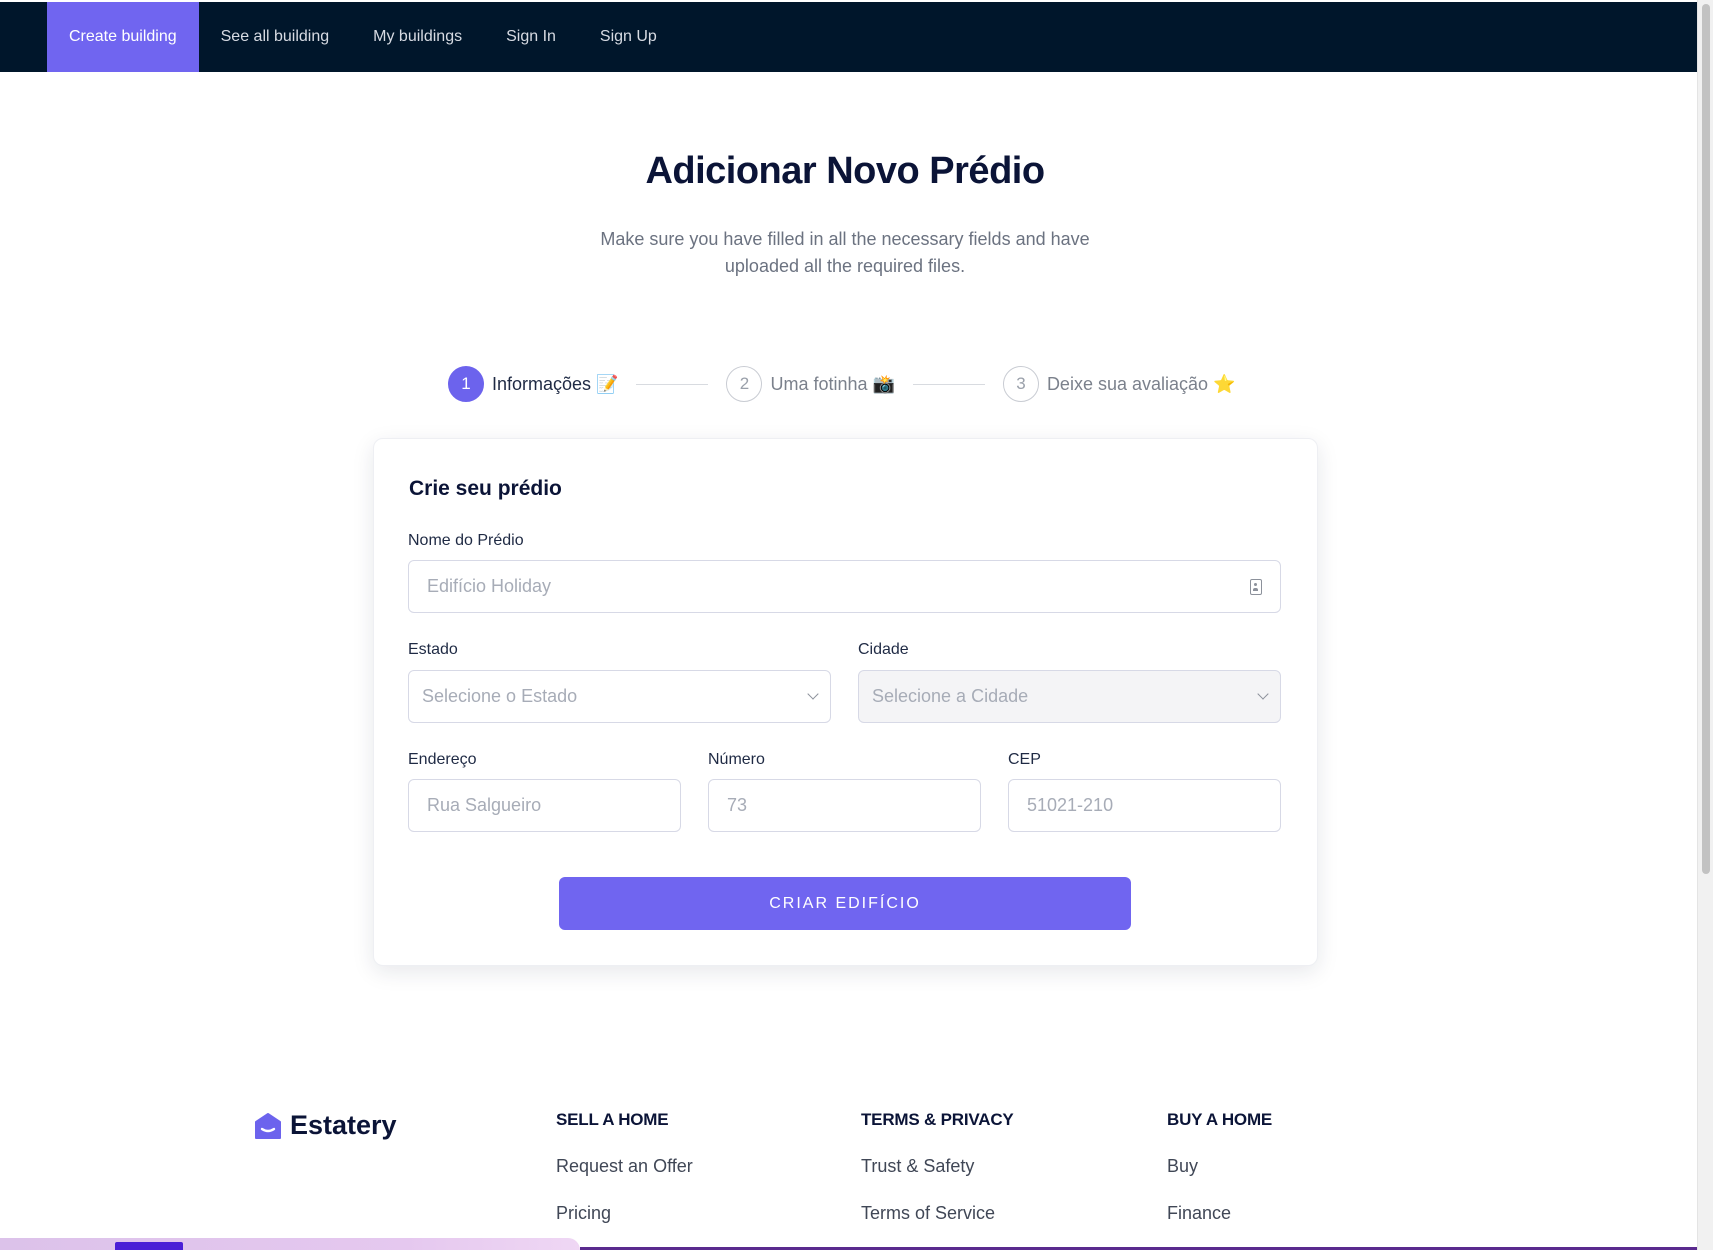  Describe the element at coordinates (268, 1125) in the screenshot. I see `house-logo-icon` at that location.